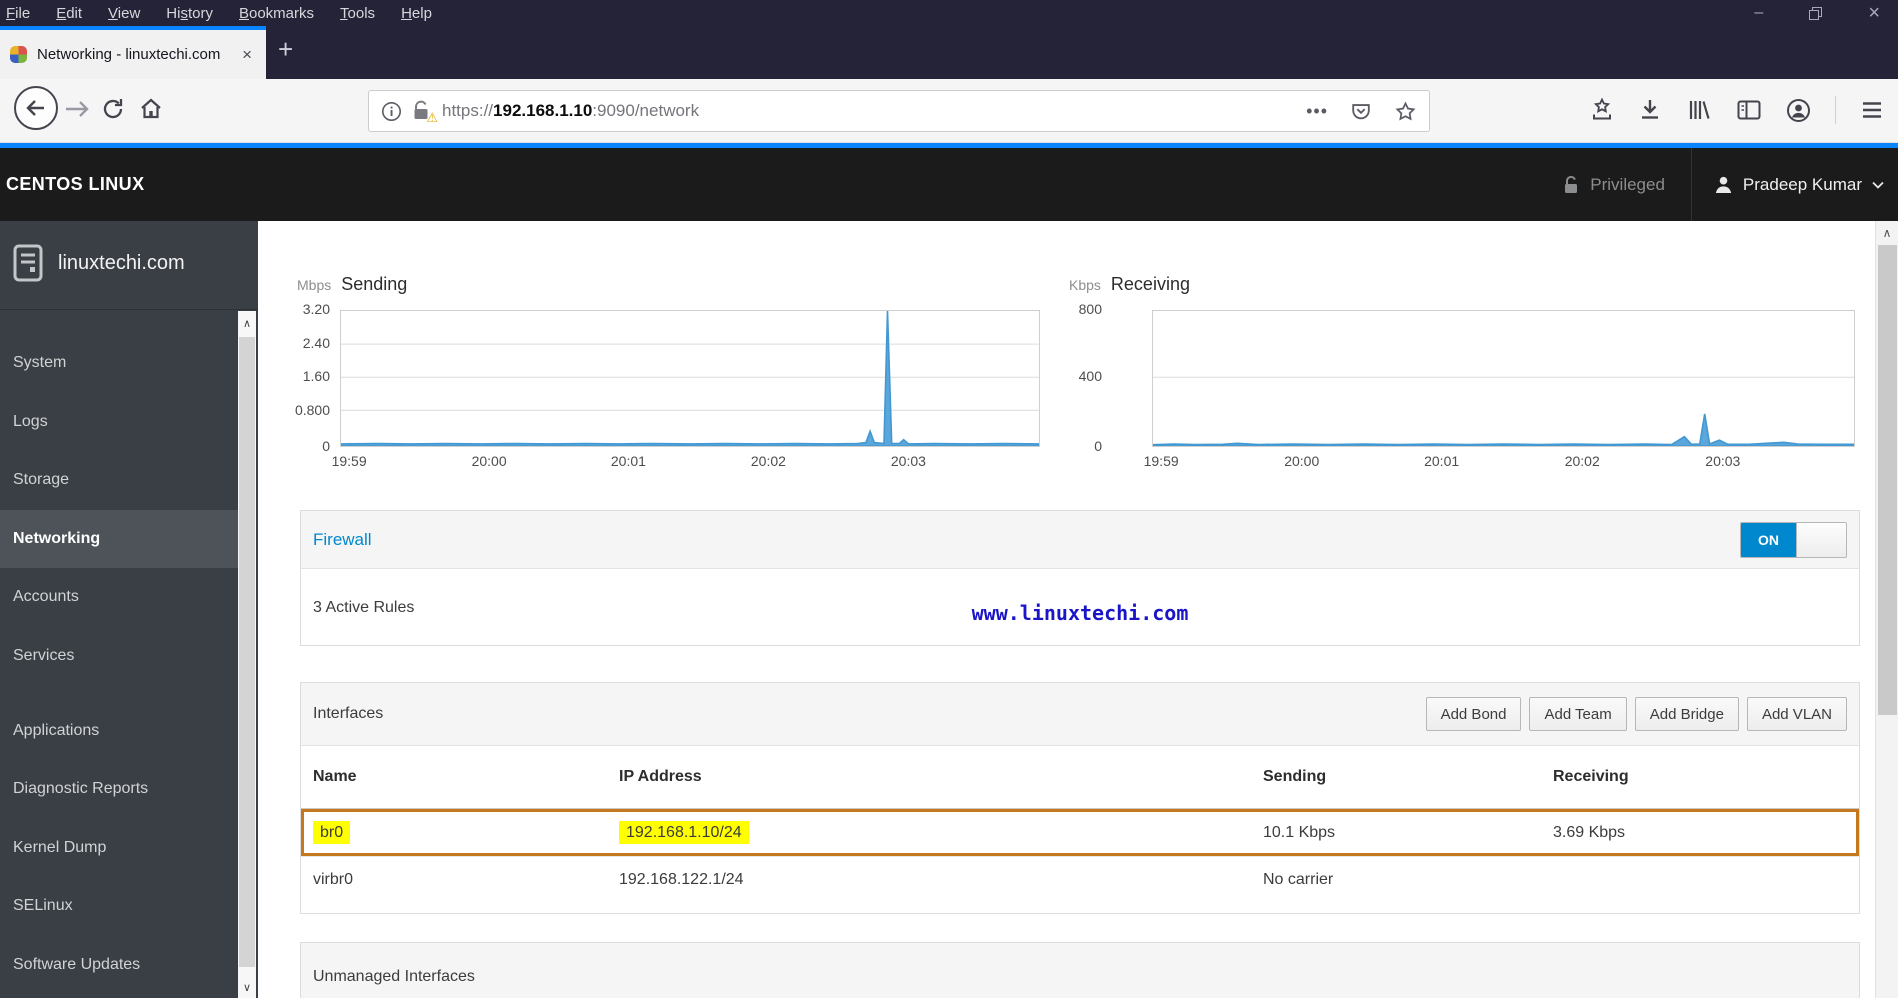 This screenshot has height=998, width=1898. Describe the element at coordinates (119, 906) in the screenshot. I see `sidebar-item-selinux: SELinux` at that location.